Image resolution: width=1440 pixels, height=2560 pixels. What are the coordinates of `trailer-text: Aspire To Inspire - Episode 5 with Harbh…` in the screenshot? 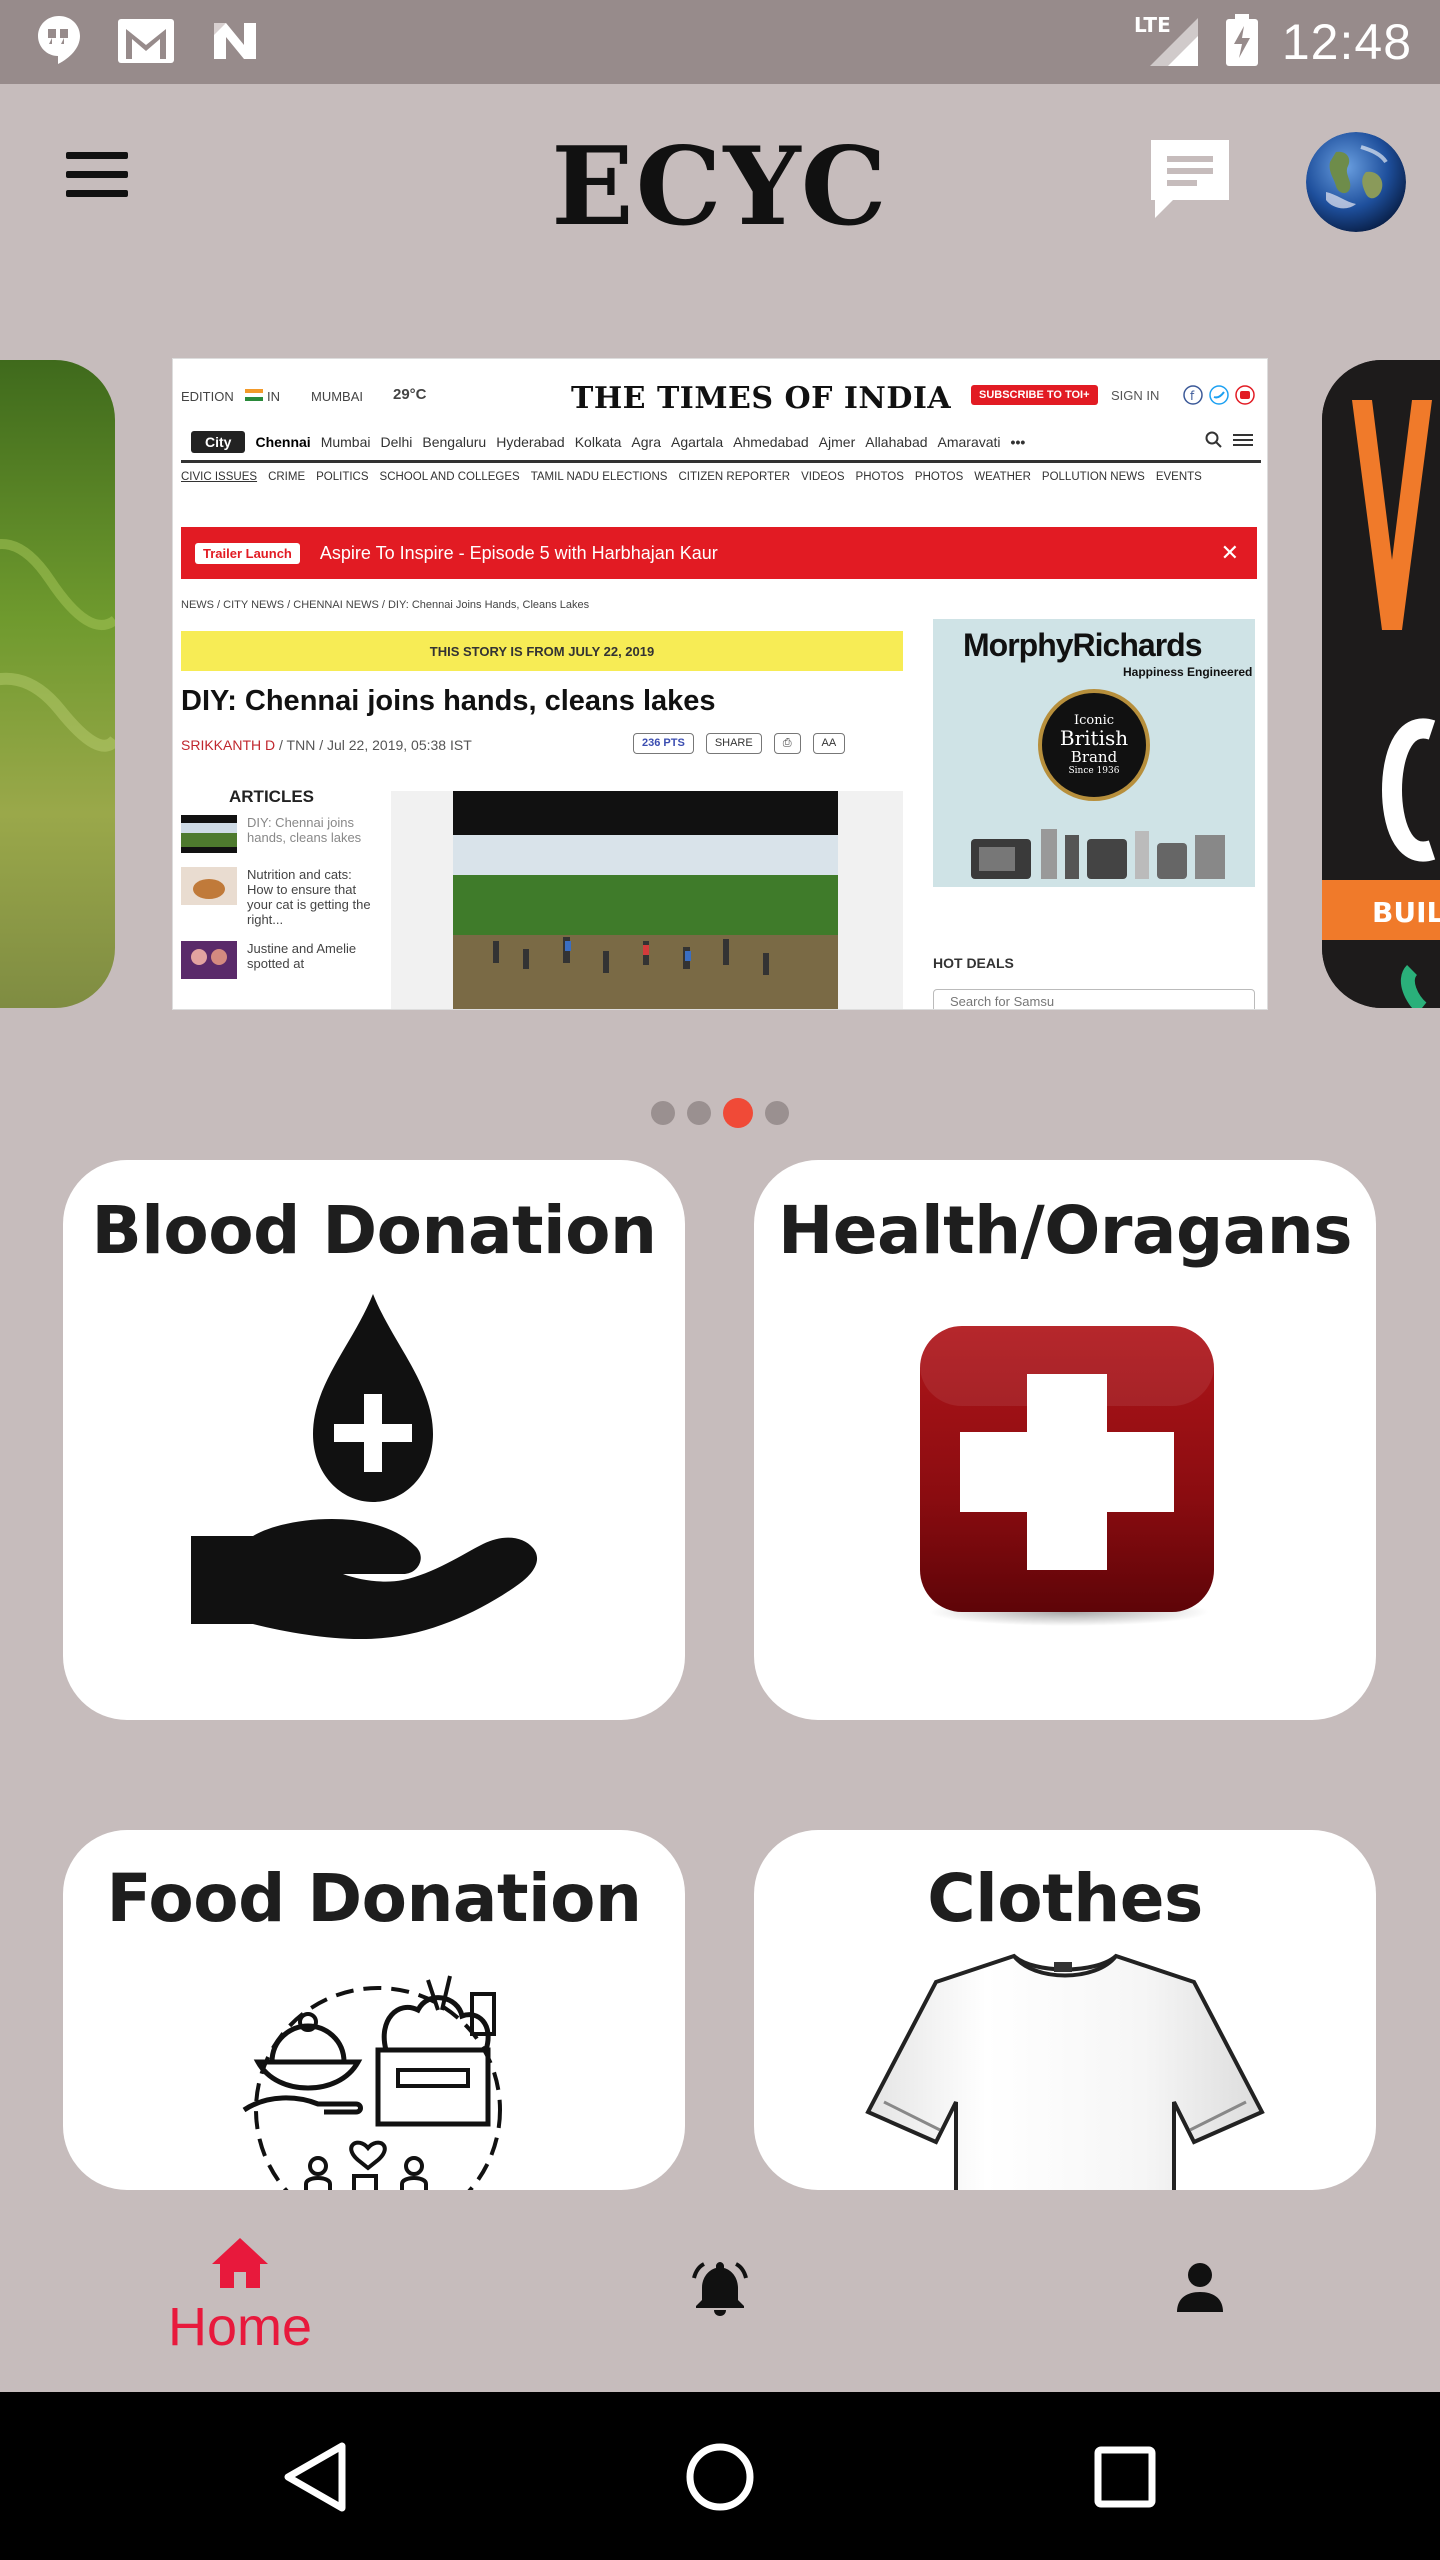 It's located at (518, 552).